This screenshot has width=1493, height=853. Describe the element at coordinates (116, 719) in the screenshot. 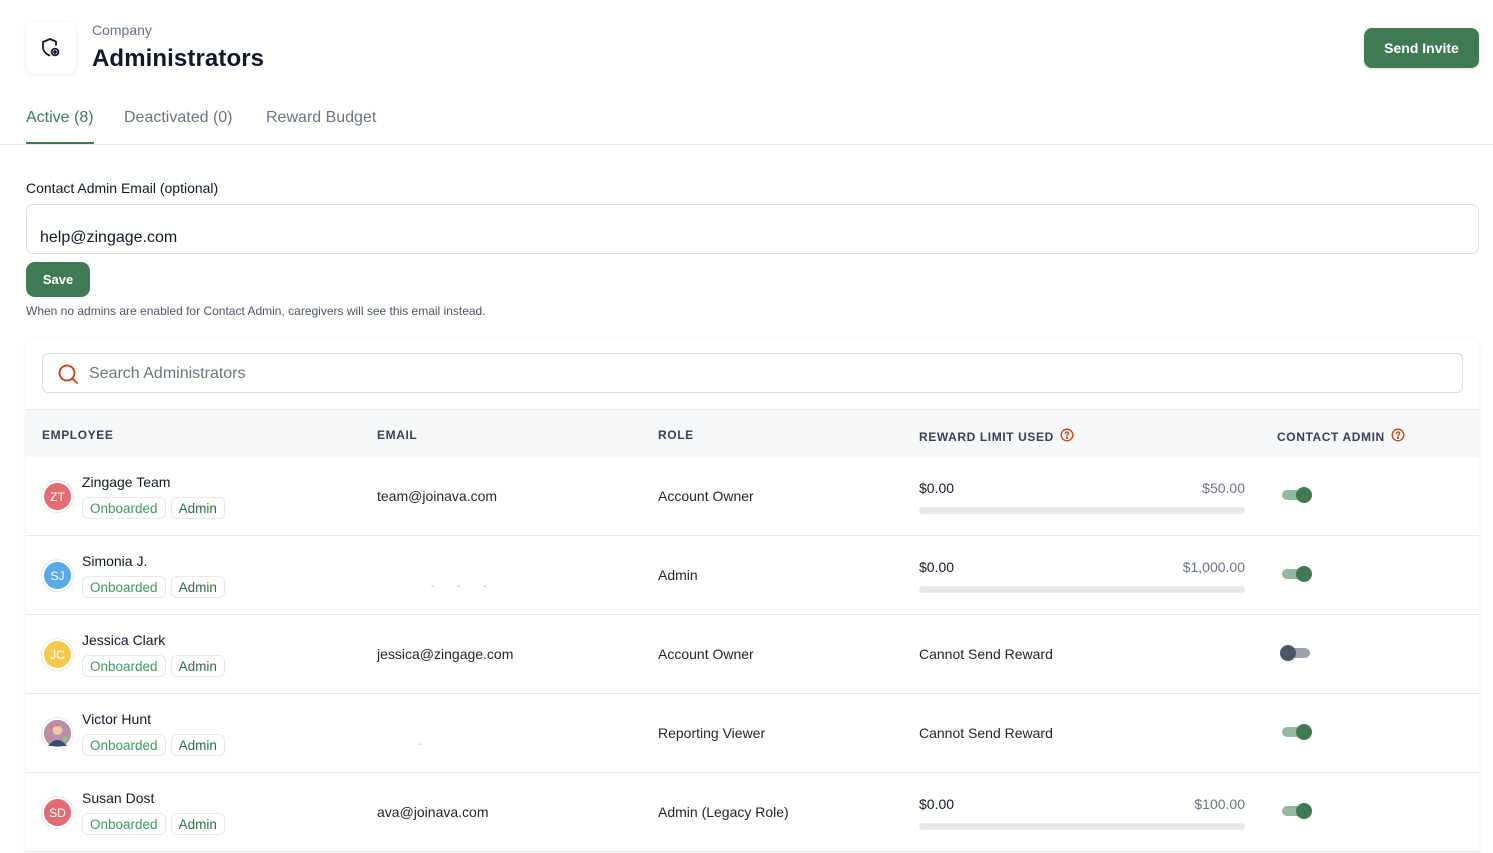

I see `employee-name: Victor Hunt` at that location.